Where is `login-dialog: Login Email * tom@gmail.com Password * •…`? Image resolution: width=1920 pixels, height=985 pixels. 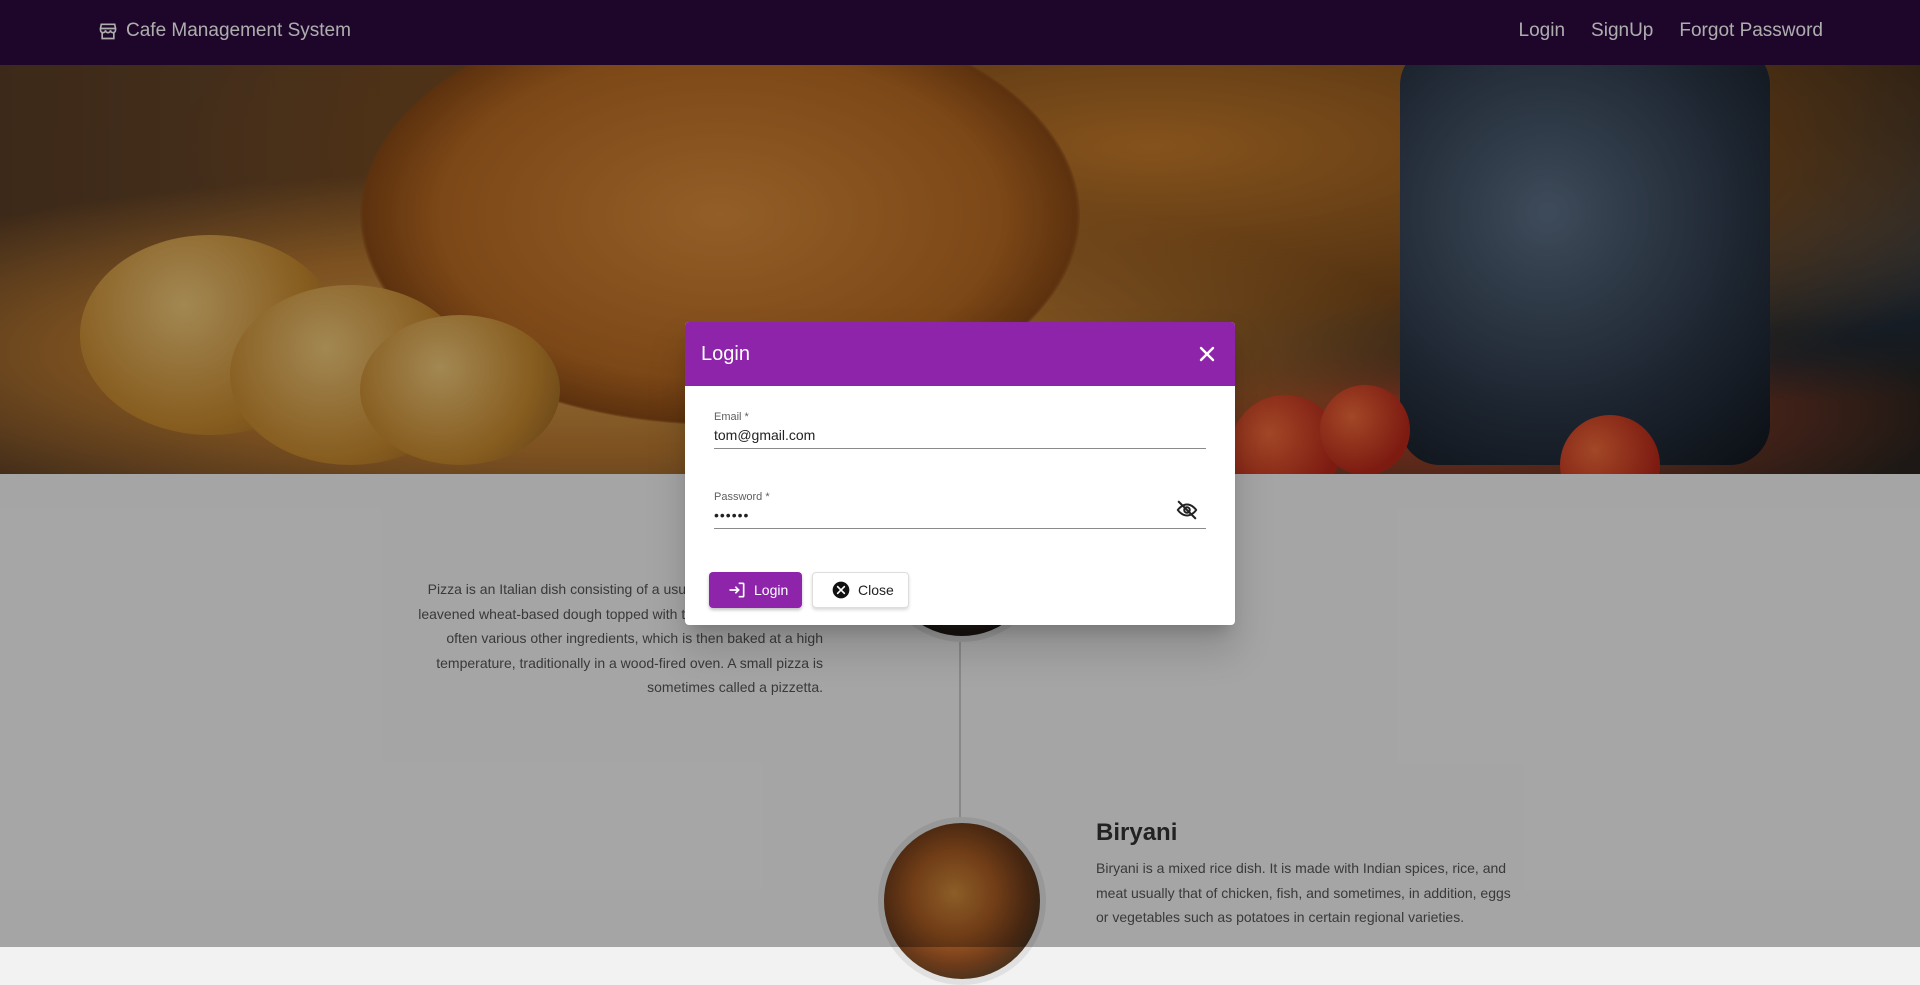
login-dialog: Login Email * tom@gmail.com Password * •… is located at coordinates (960, 473).